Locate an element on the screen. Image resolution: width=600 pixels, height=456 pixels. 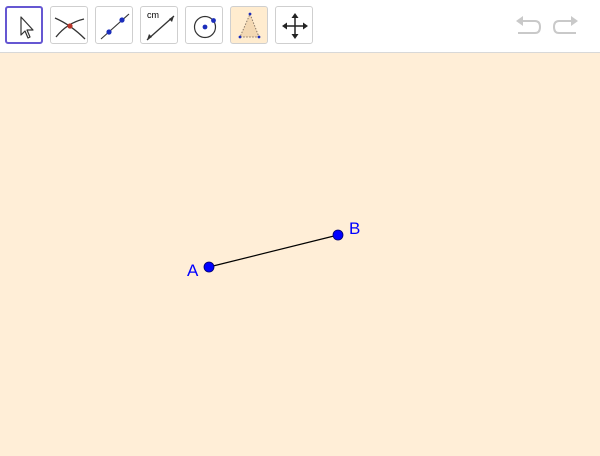
circle-tool-button is located at coordinates (204, 25).